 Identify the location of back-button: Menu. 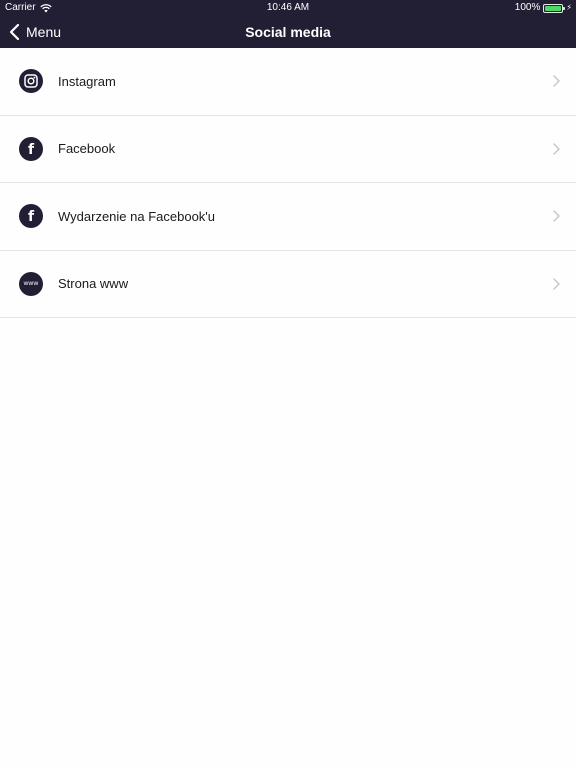
(34, 32).